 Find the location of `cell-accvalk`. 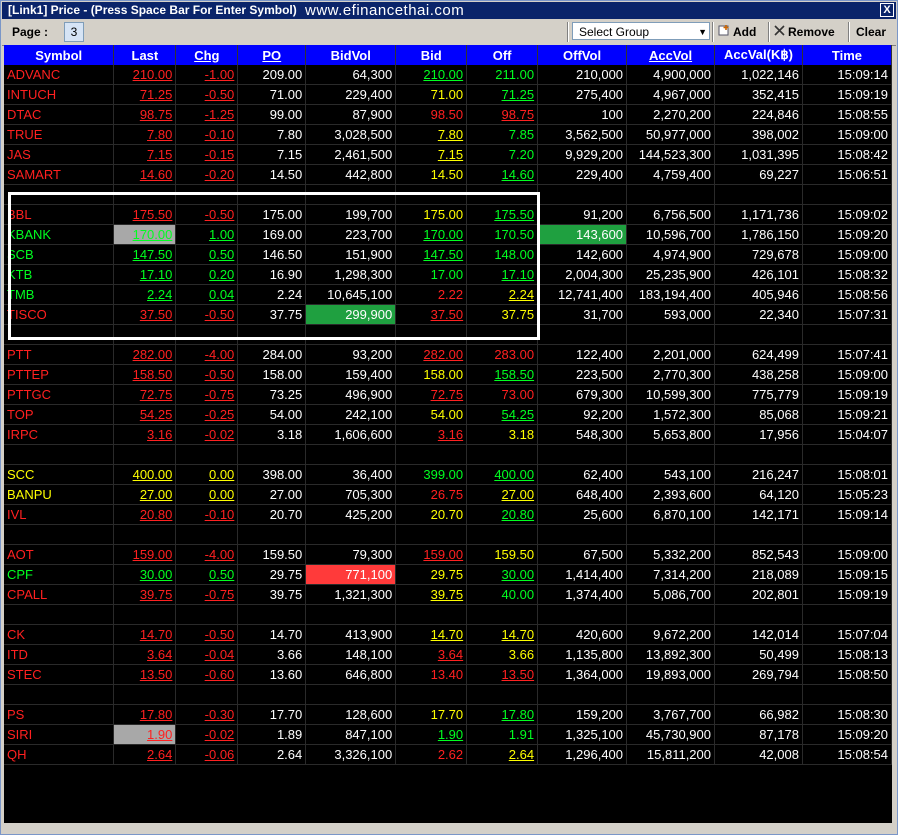

cell-accvalk is located at coordinates (758, 614).